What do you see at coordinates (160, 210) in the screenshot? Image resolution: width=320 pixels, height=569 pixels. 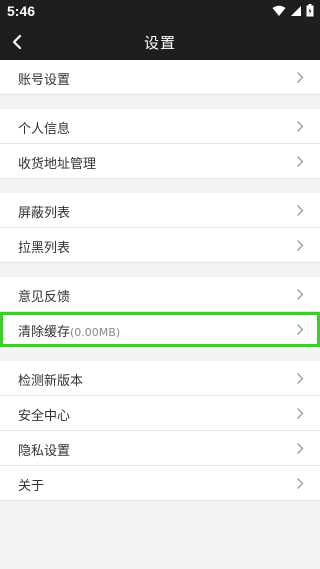 I see `settings-item-block-list: 屏蔽列表` at bounding box center [160, 210].